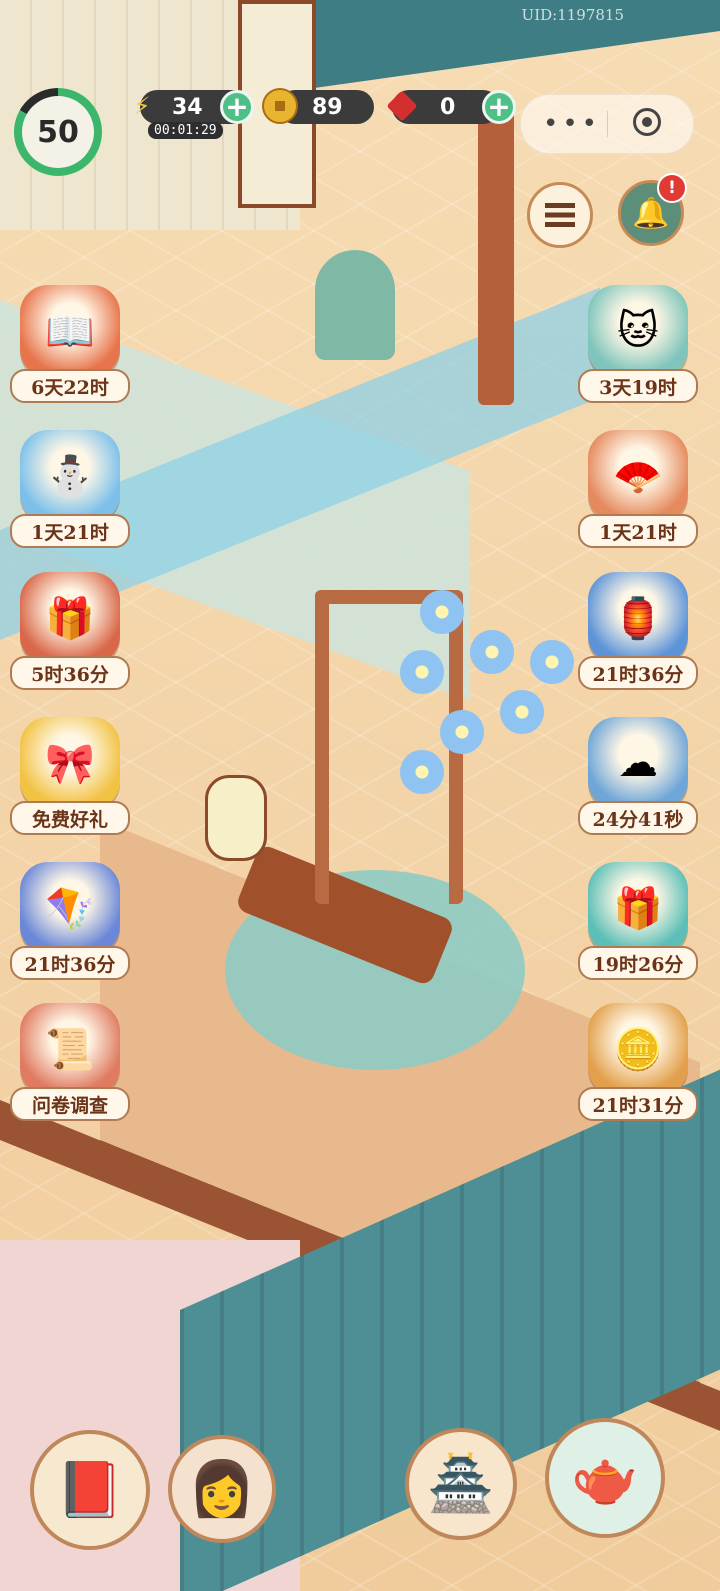 The width and height of the screenshot is (720, 1591). I want to click on event-kite-button: 🪁 21时36分, so click(70, 921).